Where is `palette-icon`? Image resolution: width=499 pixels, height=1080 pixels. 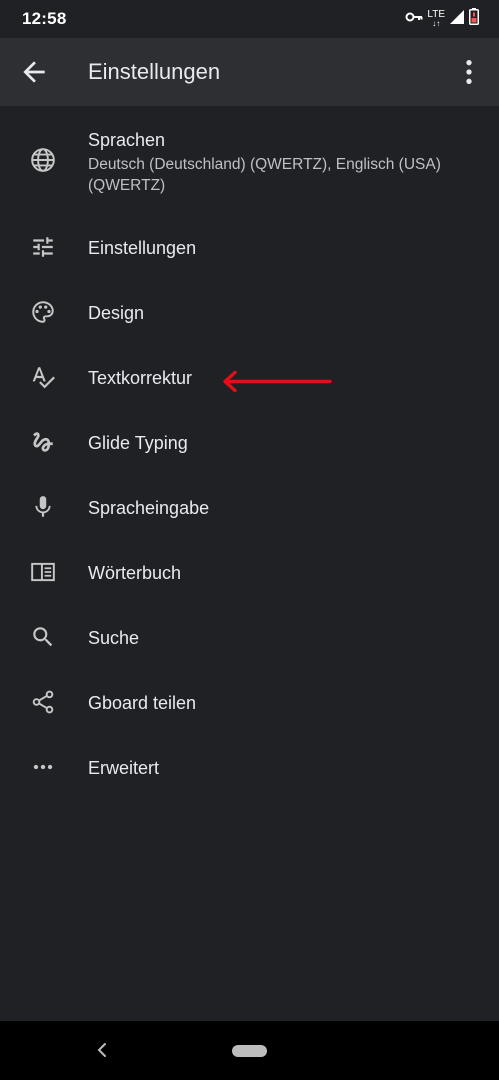
palette-icon is located at coordinates (43, 312).